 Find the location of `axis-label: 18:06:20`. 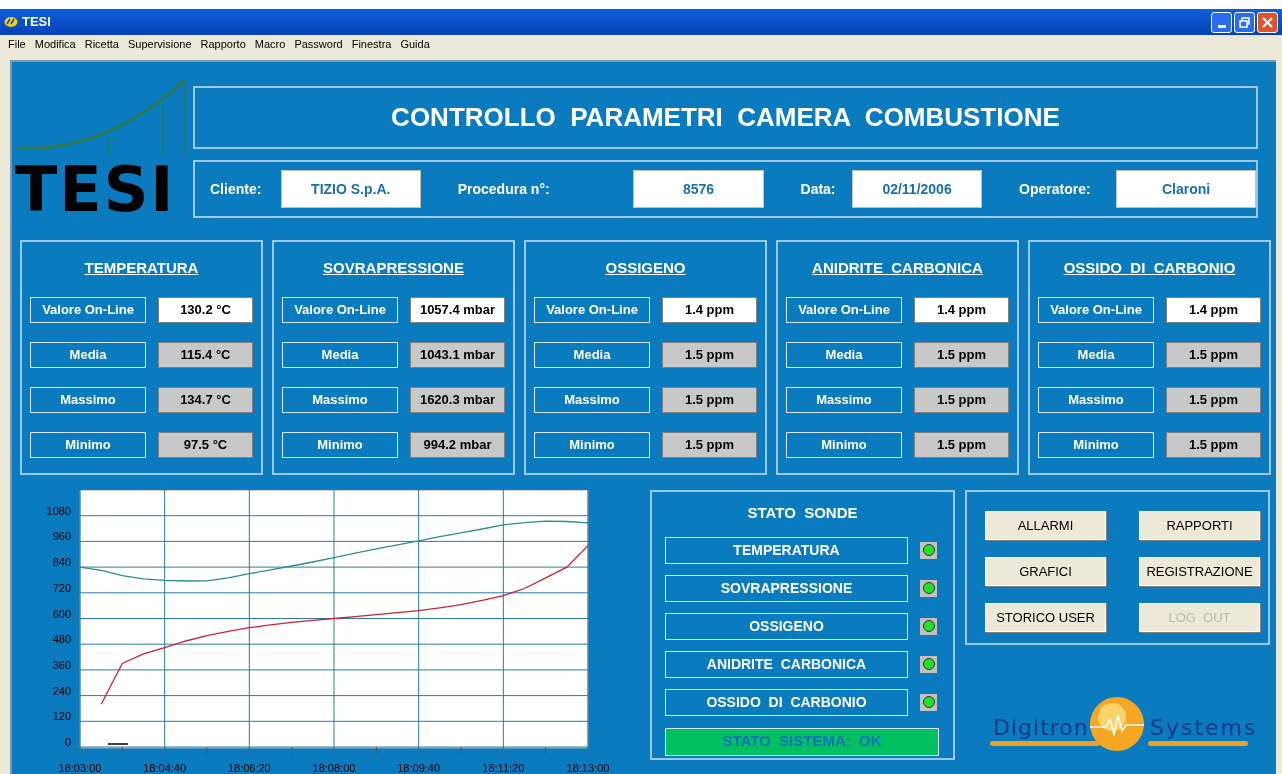

axis-label: 18:06:20 is located at coordinates (249, 768).